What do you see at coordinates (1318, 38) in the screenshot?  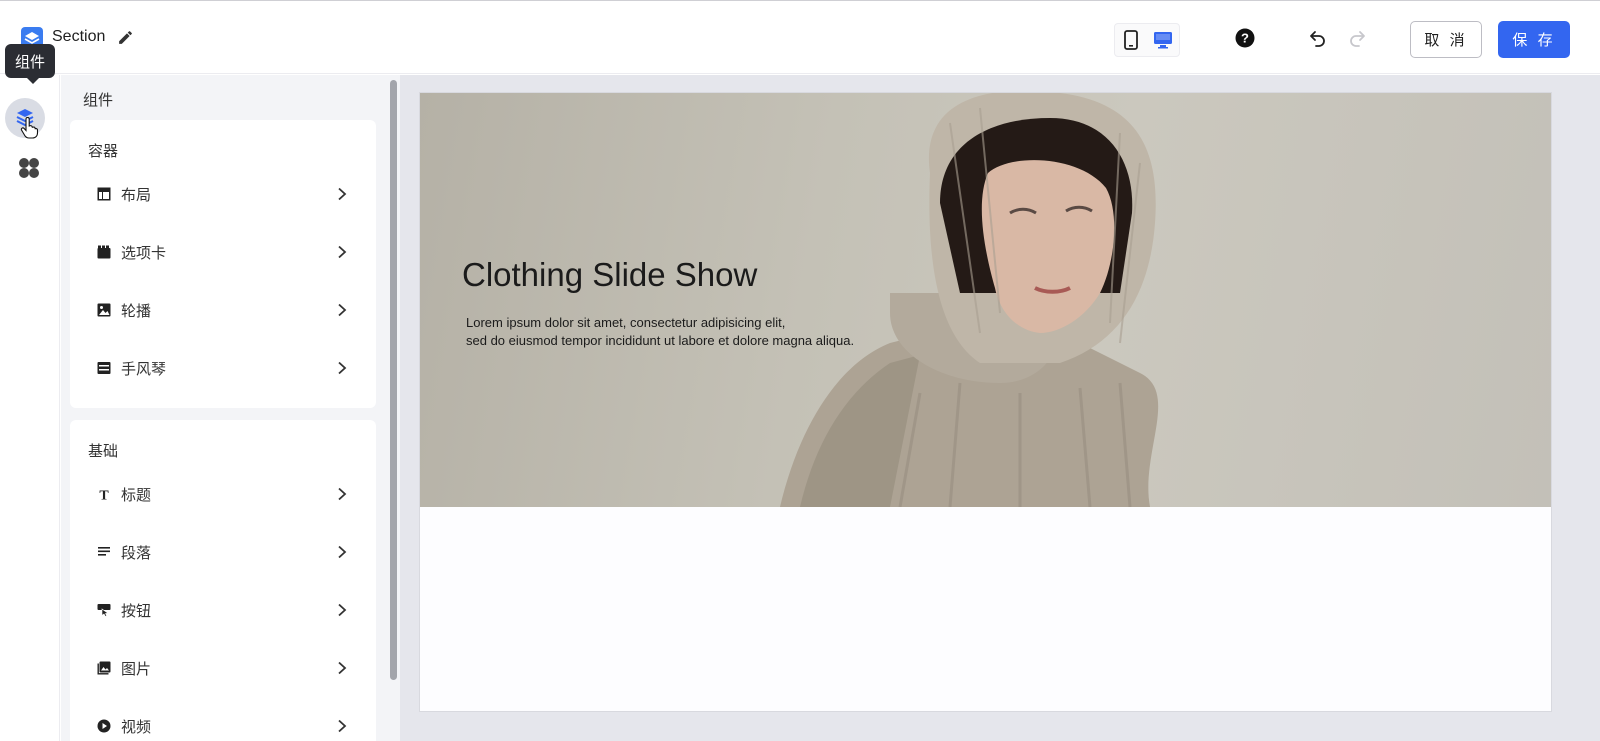 I see `undo-icon` at bounding box center [1318, 38].